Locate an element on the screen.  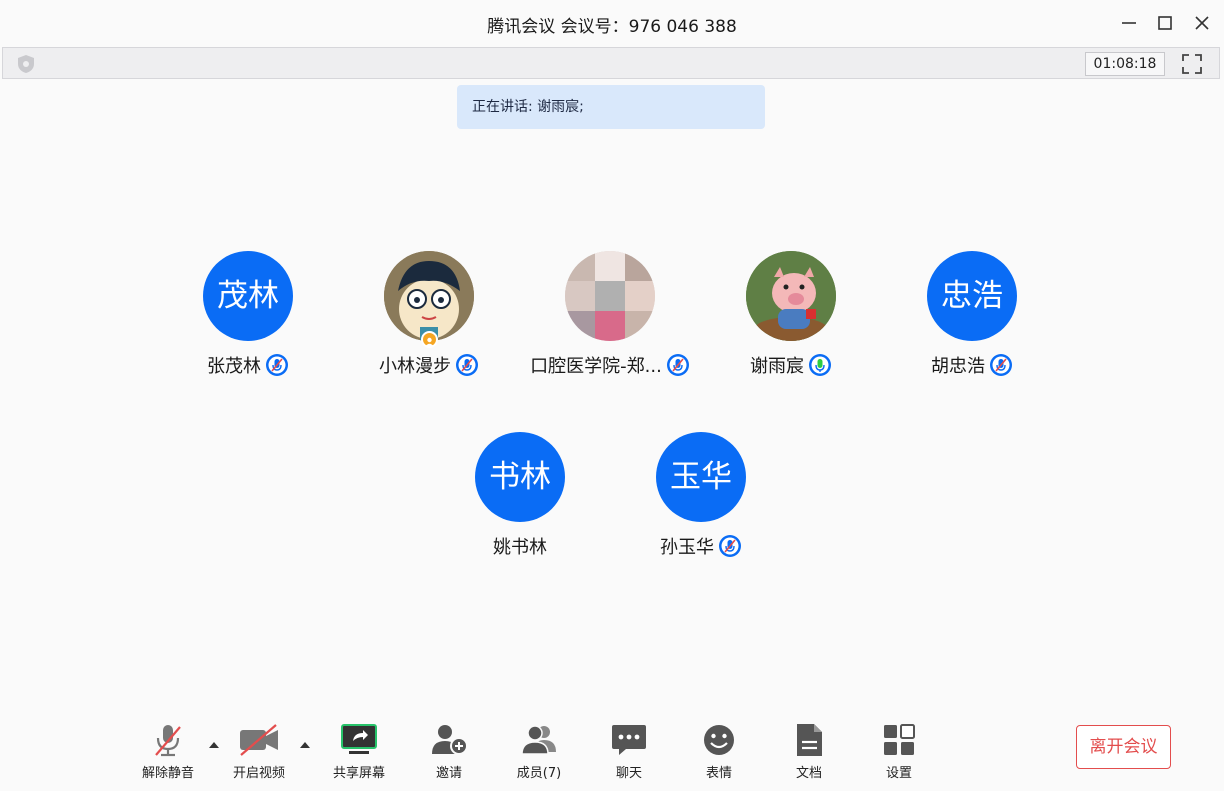
participant-name: 孙玉华 is located at coordinates (687, 547).